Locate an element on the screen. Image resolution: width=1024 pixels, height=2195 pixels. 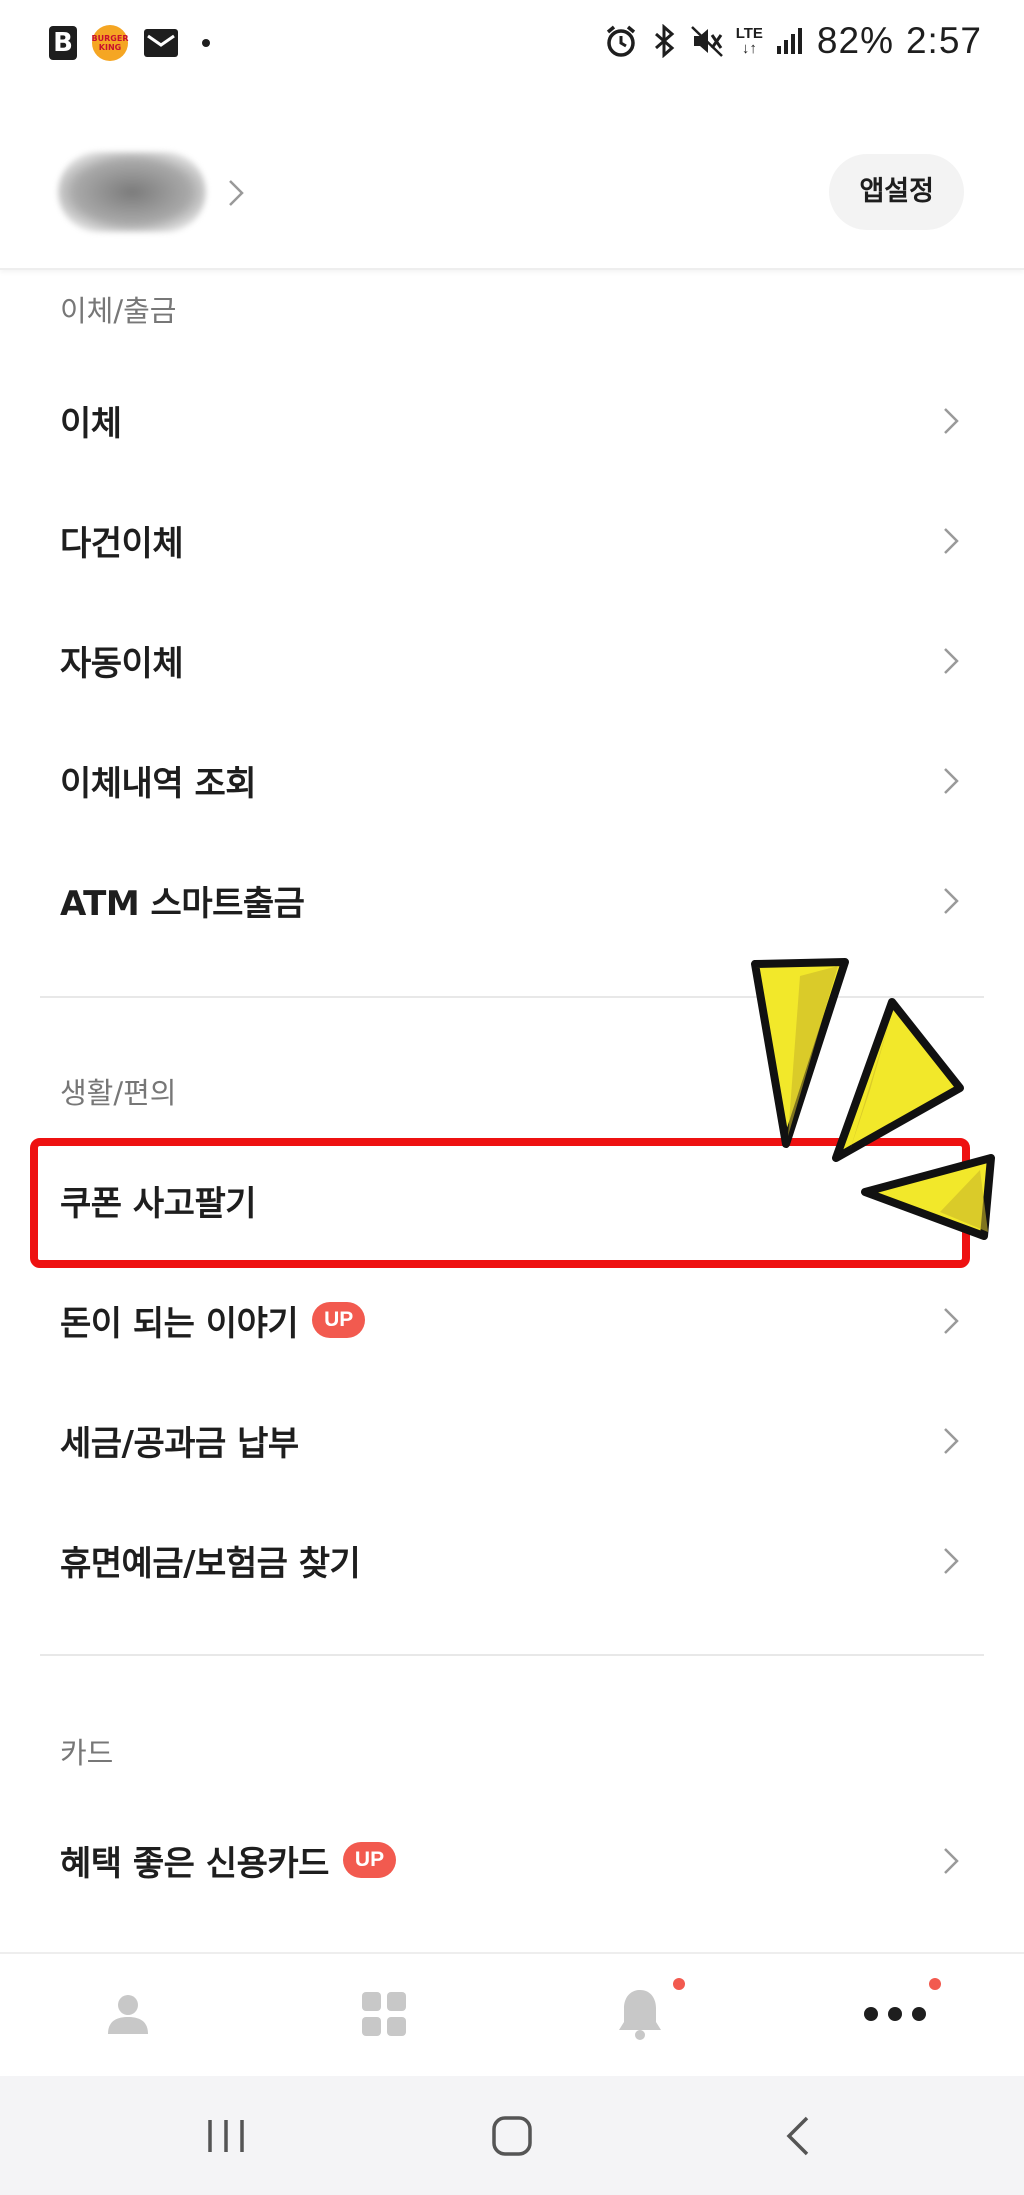
battery-level: 82% is located at coordinates (855, 40).